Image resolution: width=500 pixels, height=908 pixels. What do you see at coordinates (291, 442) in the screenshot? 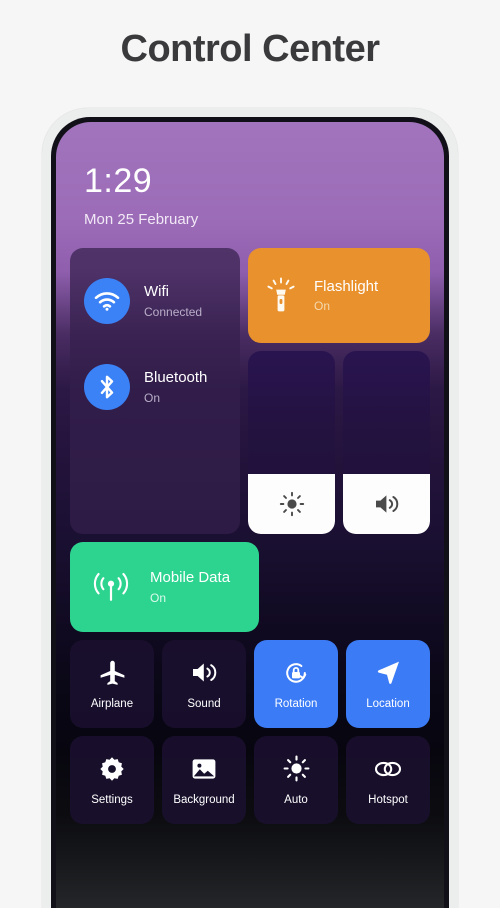
I see `brightness-slider` at bounding box center [291, 442].